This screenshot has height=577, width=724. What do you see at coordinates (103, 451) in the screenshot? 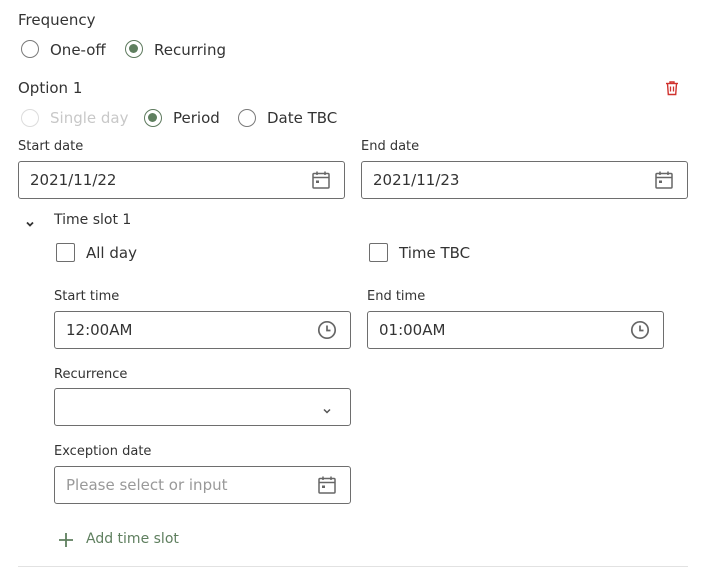
I see `exception-date-label: Exception date` at bounding box center [103, 451].